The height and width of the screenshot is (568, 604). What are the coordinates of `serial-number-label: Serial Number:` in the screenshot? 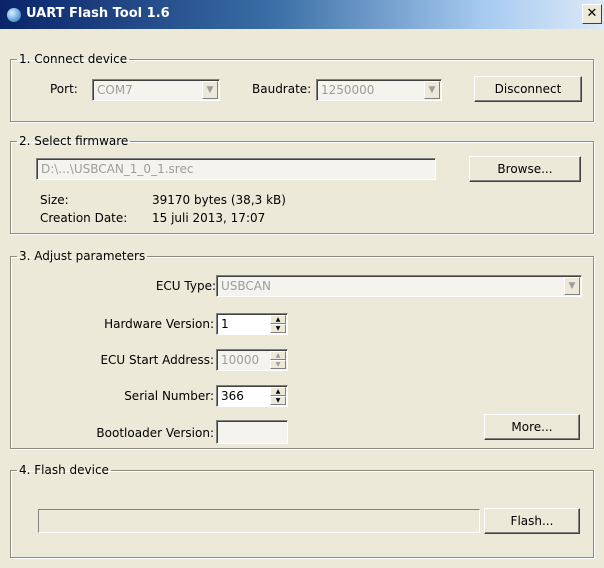 It's located at (169, 396).